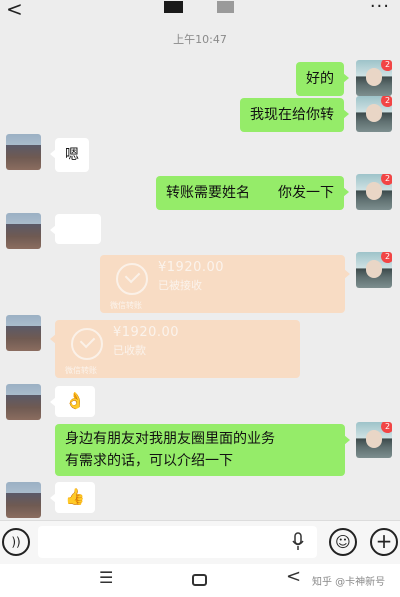  I want to click on message-bubble-received: 嗯, so click(69, 155).